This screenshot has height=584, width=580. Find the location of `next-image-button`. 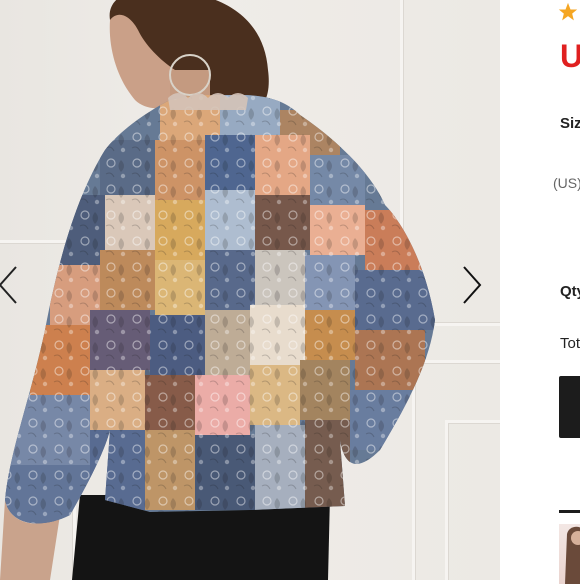

next-image-button is located at coordinates (472, 285).